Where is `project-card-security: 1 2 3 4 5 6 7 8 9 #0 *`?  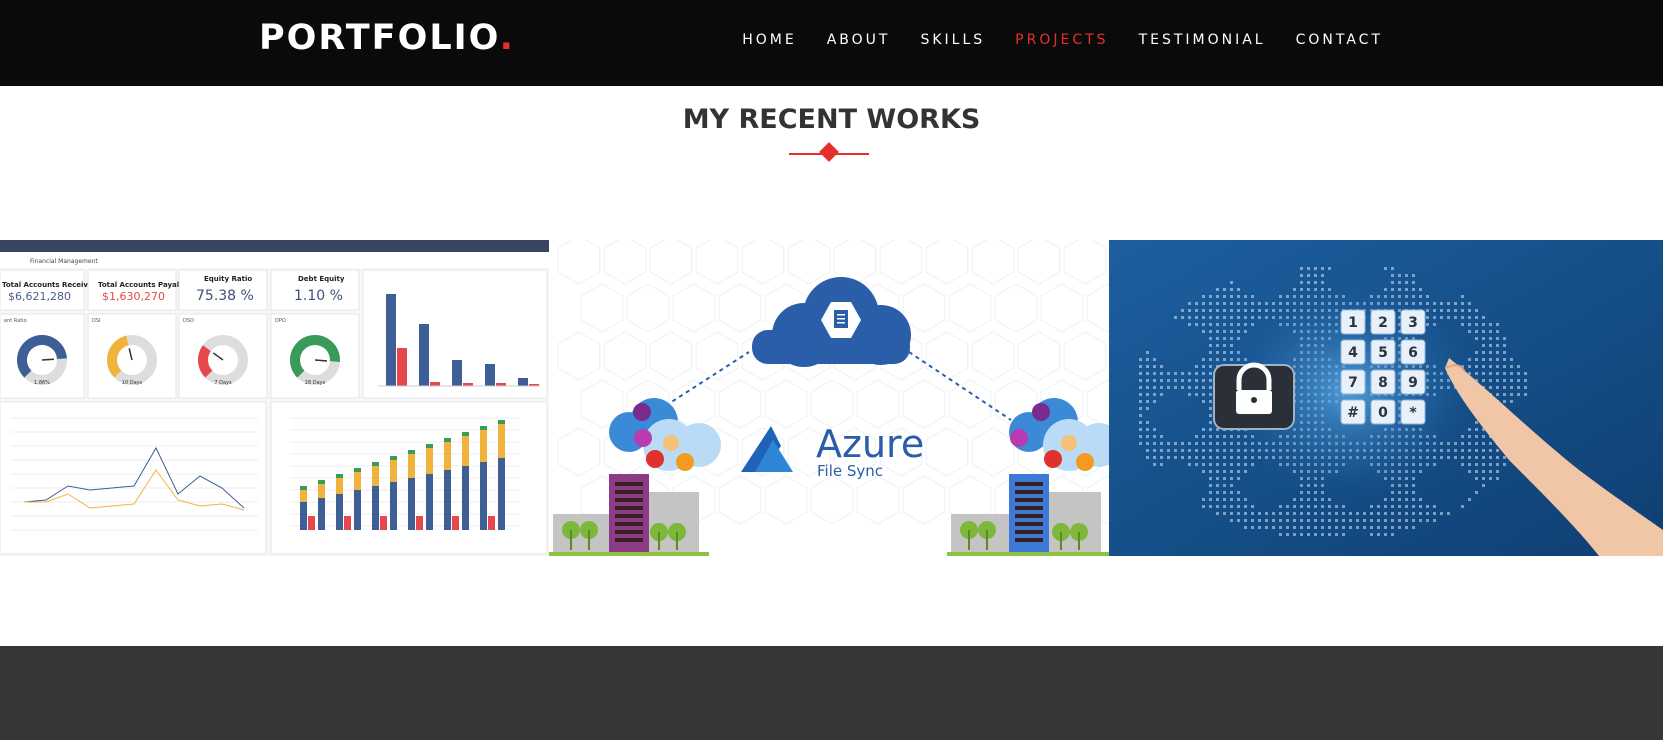
project-card-security: 1 2 3 4 5 6 7 8 9 #0 * is located at coordinates (1386, 398).